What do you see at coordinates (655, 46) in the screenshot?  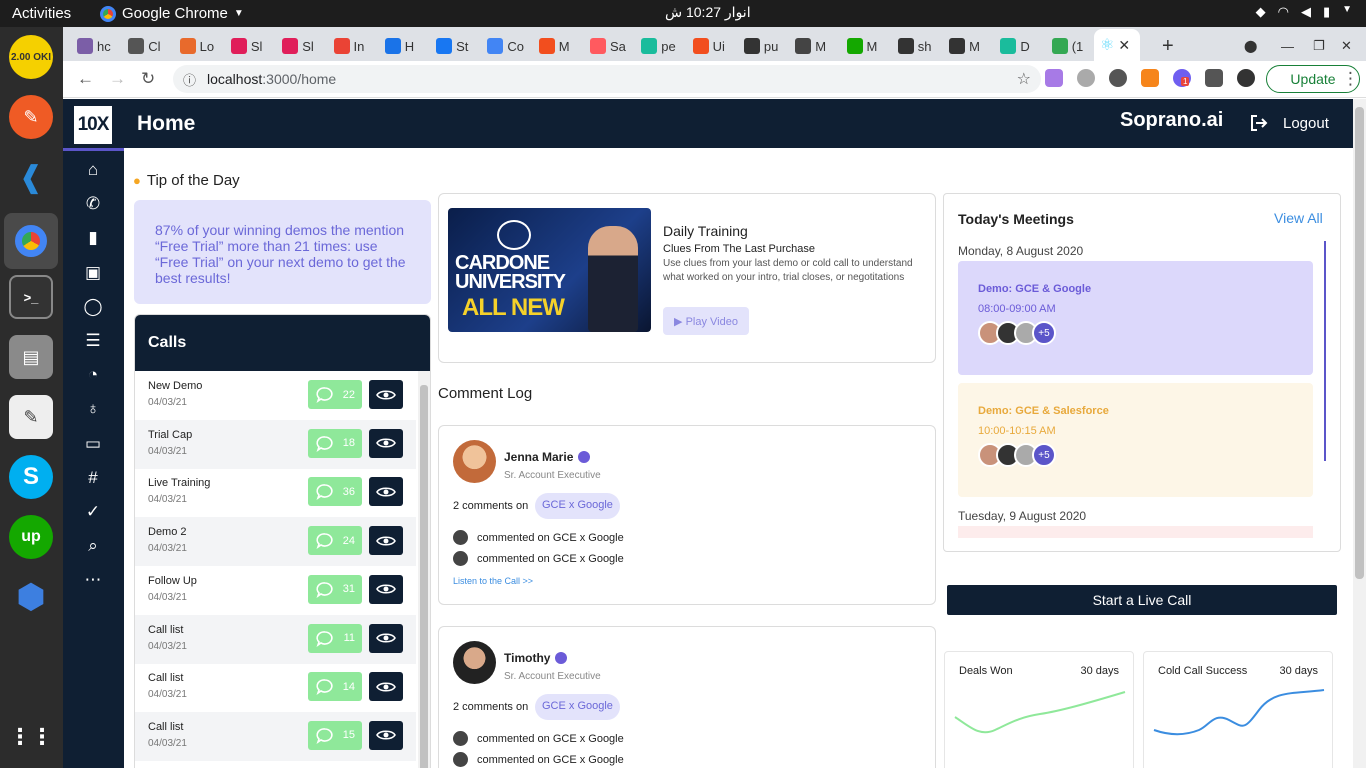 I see `browser-tab: pe` at bounding box center [655, 46].